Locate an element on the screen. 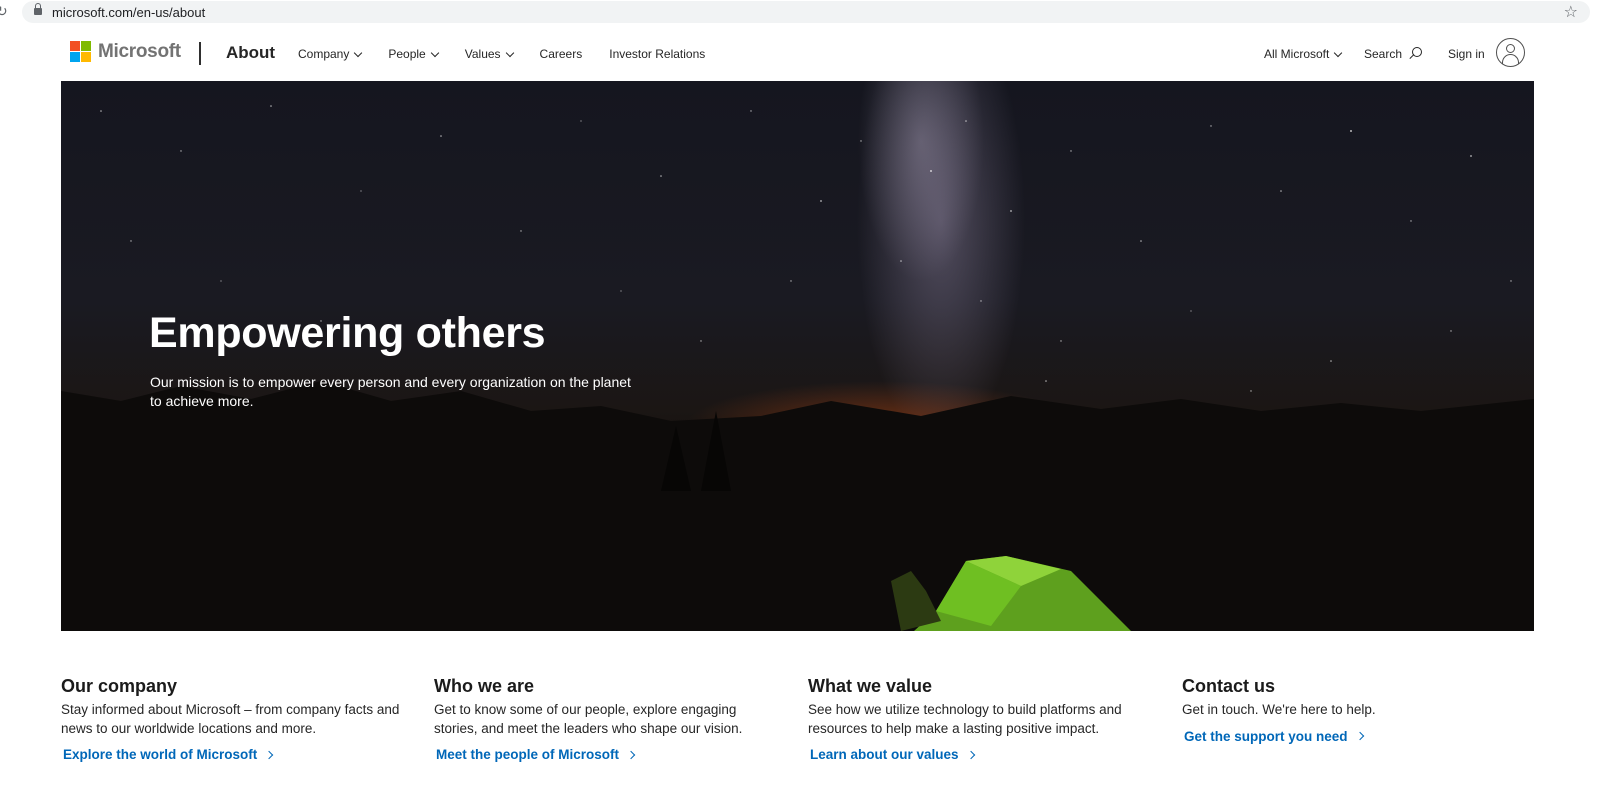 Image resolution: width=1600 pixels, height=804 pixels. microsoft-logo-icon is located at coordinates (81, 52).